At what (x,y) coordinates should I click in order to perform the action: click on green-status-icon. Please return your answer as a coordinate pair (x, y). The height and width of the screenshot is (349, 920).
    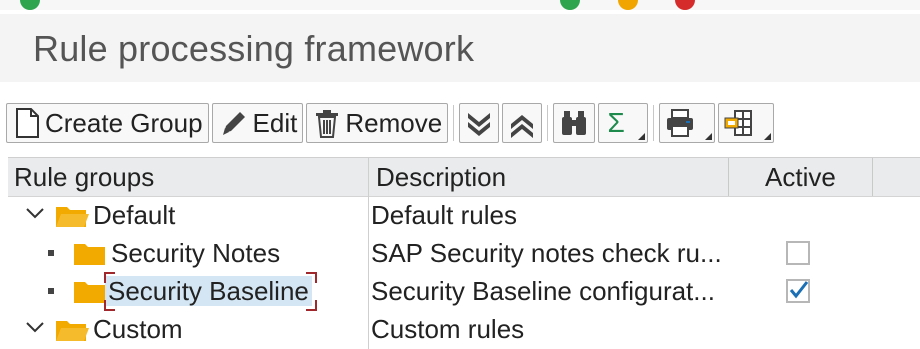
    Looking at the image, I should click on (30, 5).